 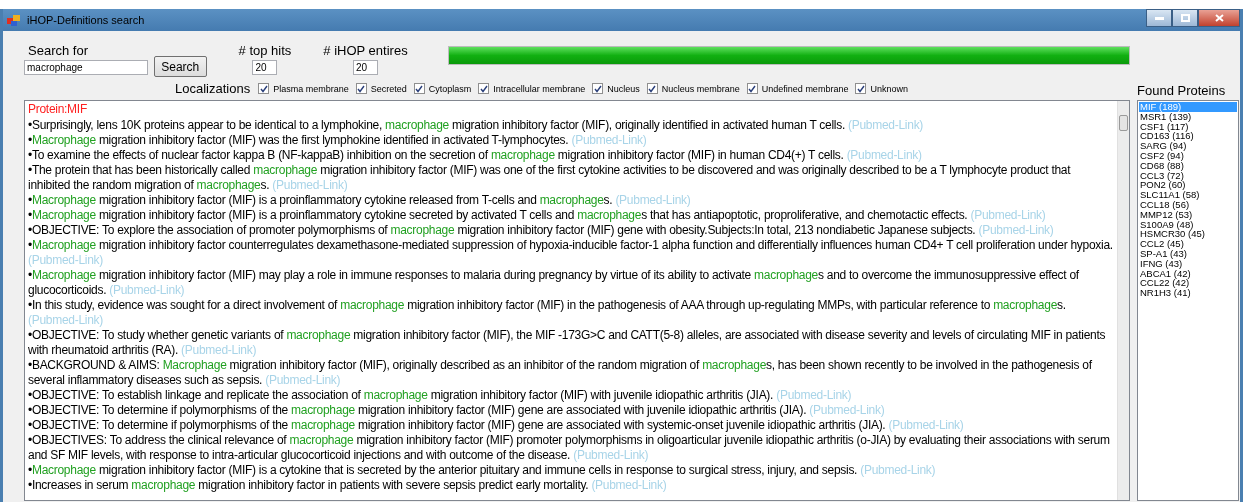 I want to click on top-hits-label: # top hits, so click(x=265, y=50).